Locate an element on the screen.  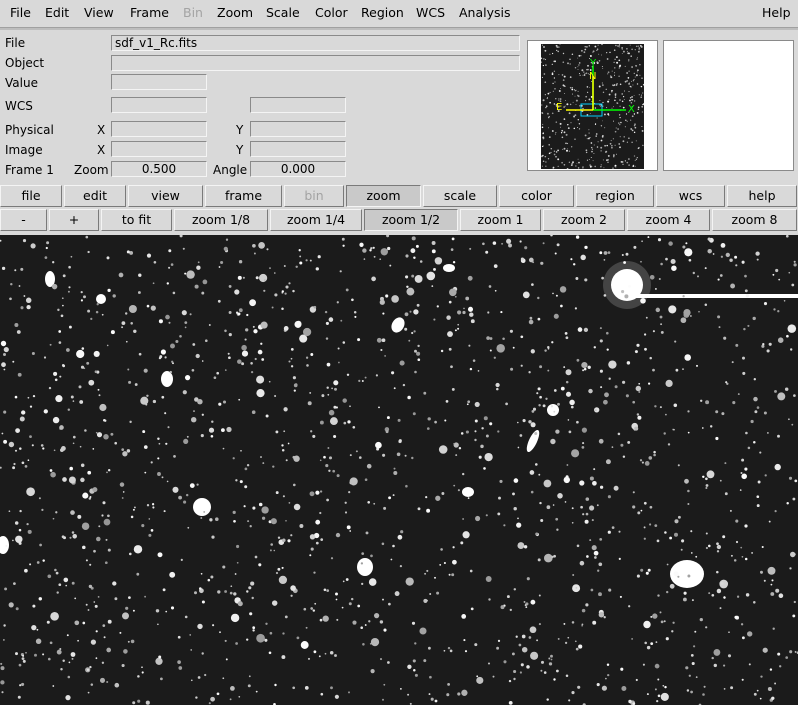
btn-zoom-2: zoom 2 is located at coordinates (584, 220).